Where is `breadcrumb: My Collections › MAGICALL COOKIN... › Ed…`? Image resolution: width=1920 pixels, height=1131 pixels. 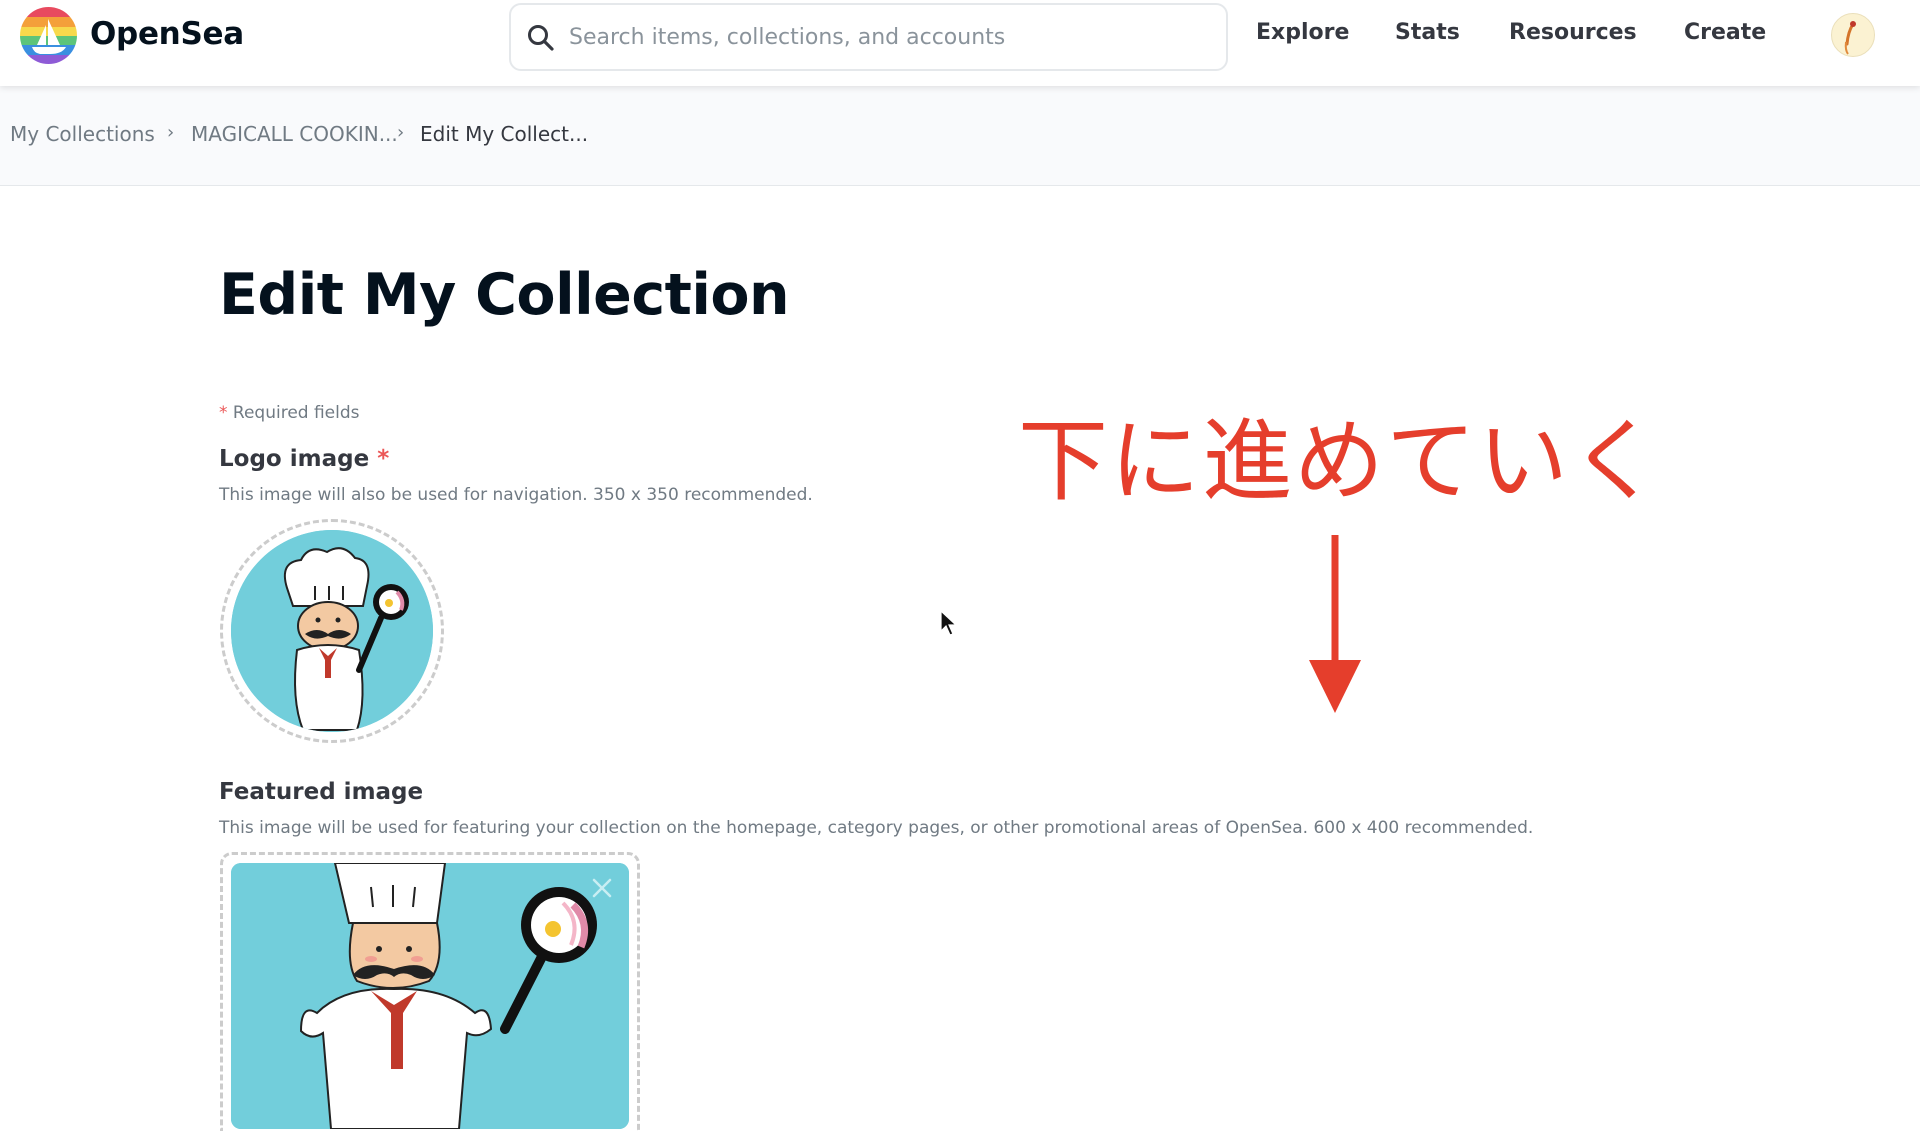 breadcrumb: My Collections › MAGICALL COOKIN... › Ed… is located at coordinates (960, 136).